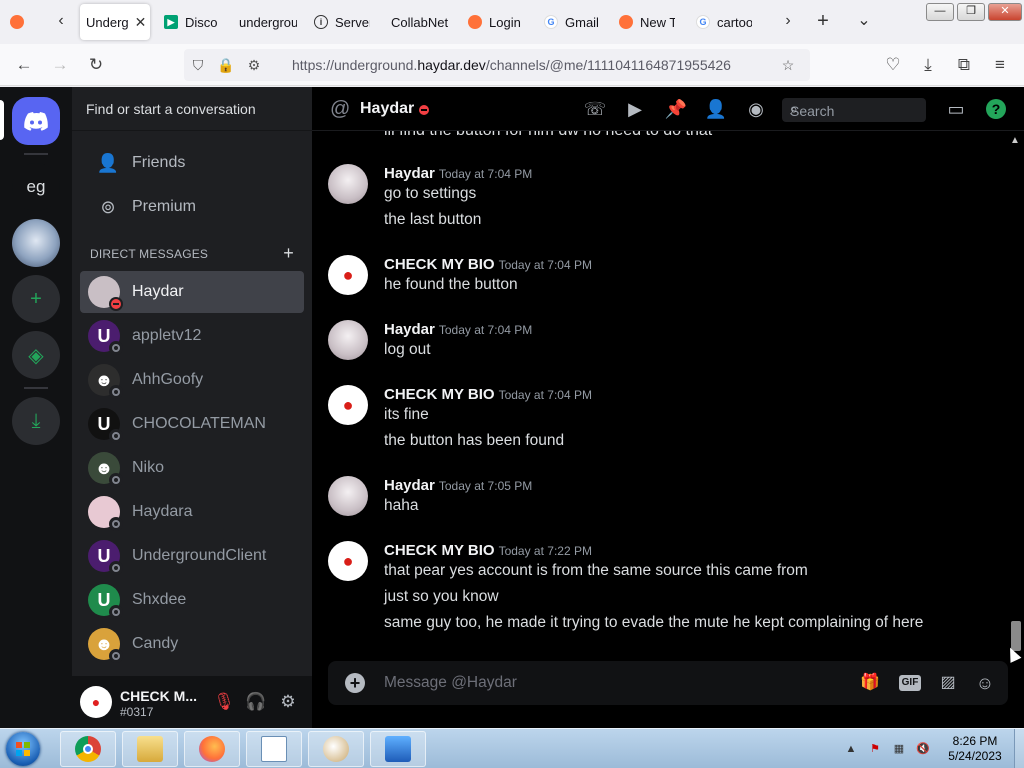  What do you see at coordinates (96, 65) in the screenshot?
I see `reload-icon: ↻` at bounding box center [96, 65].